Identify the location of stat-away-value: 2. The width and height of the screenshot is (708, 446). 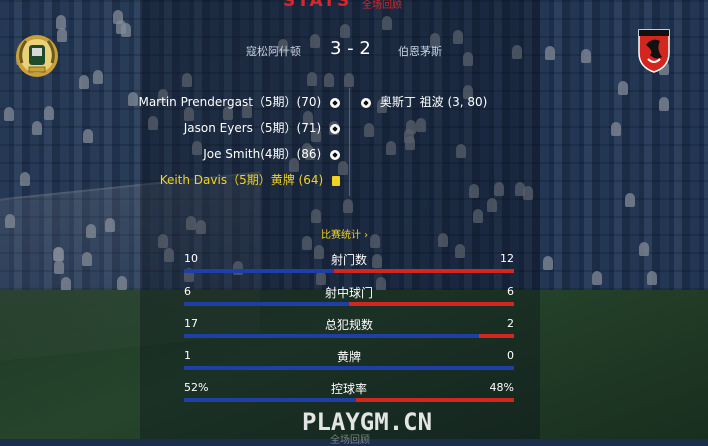
(510, 323).